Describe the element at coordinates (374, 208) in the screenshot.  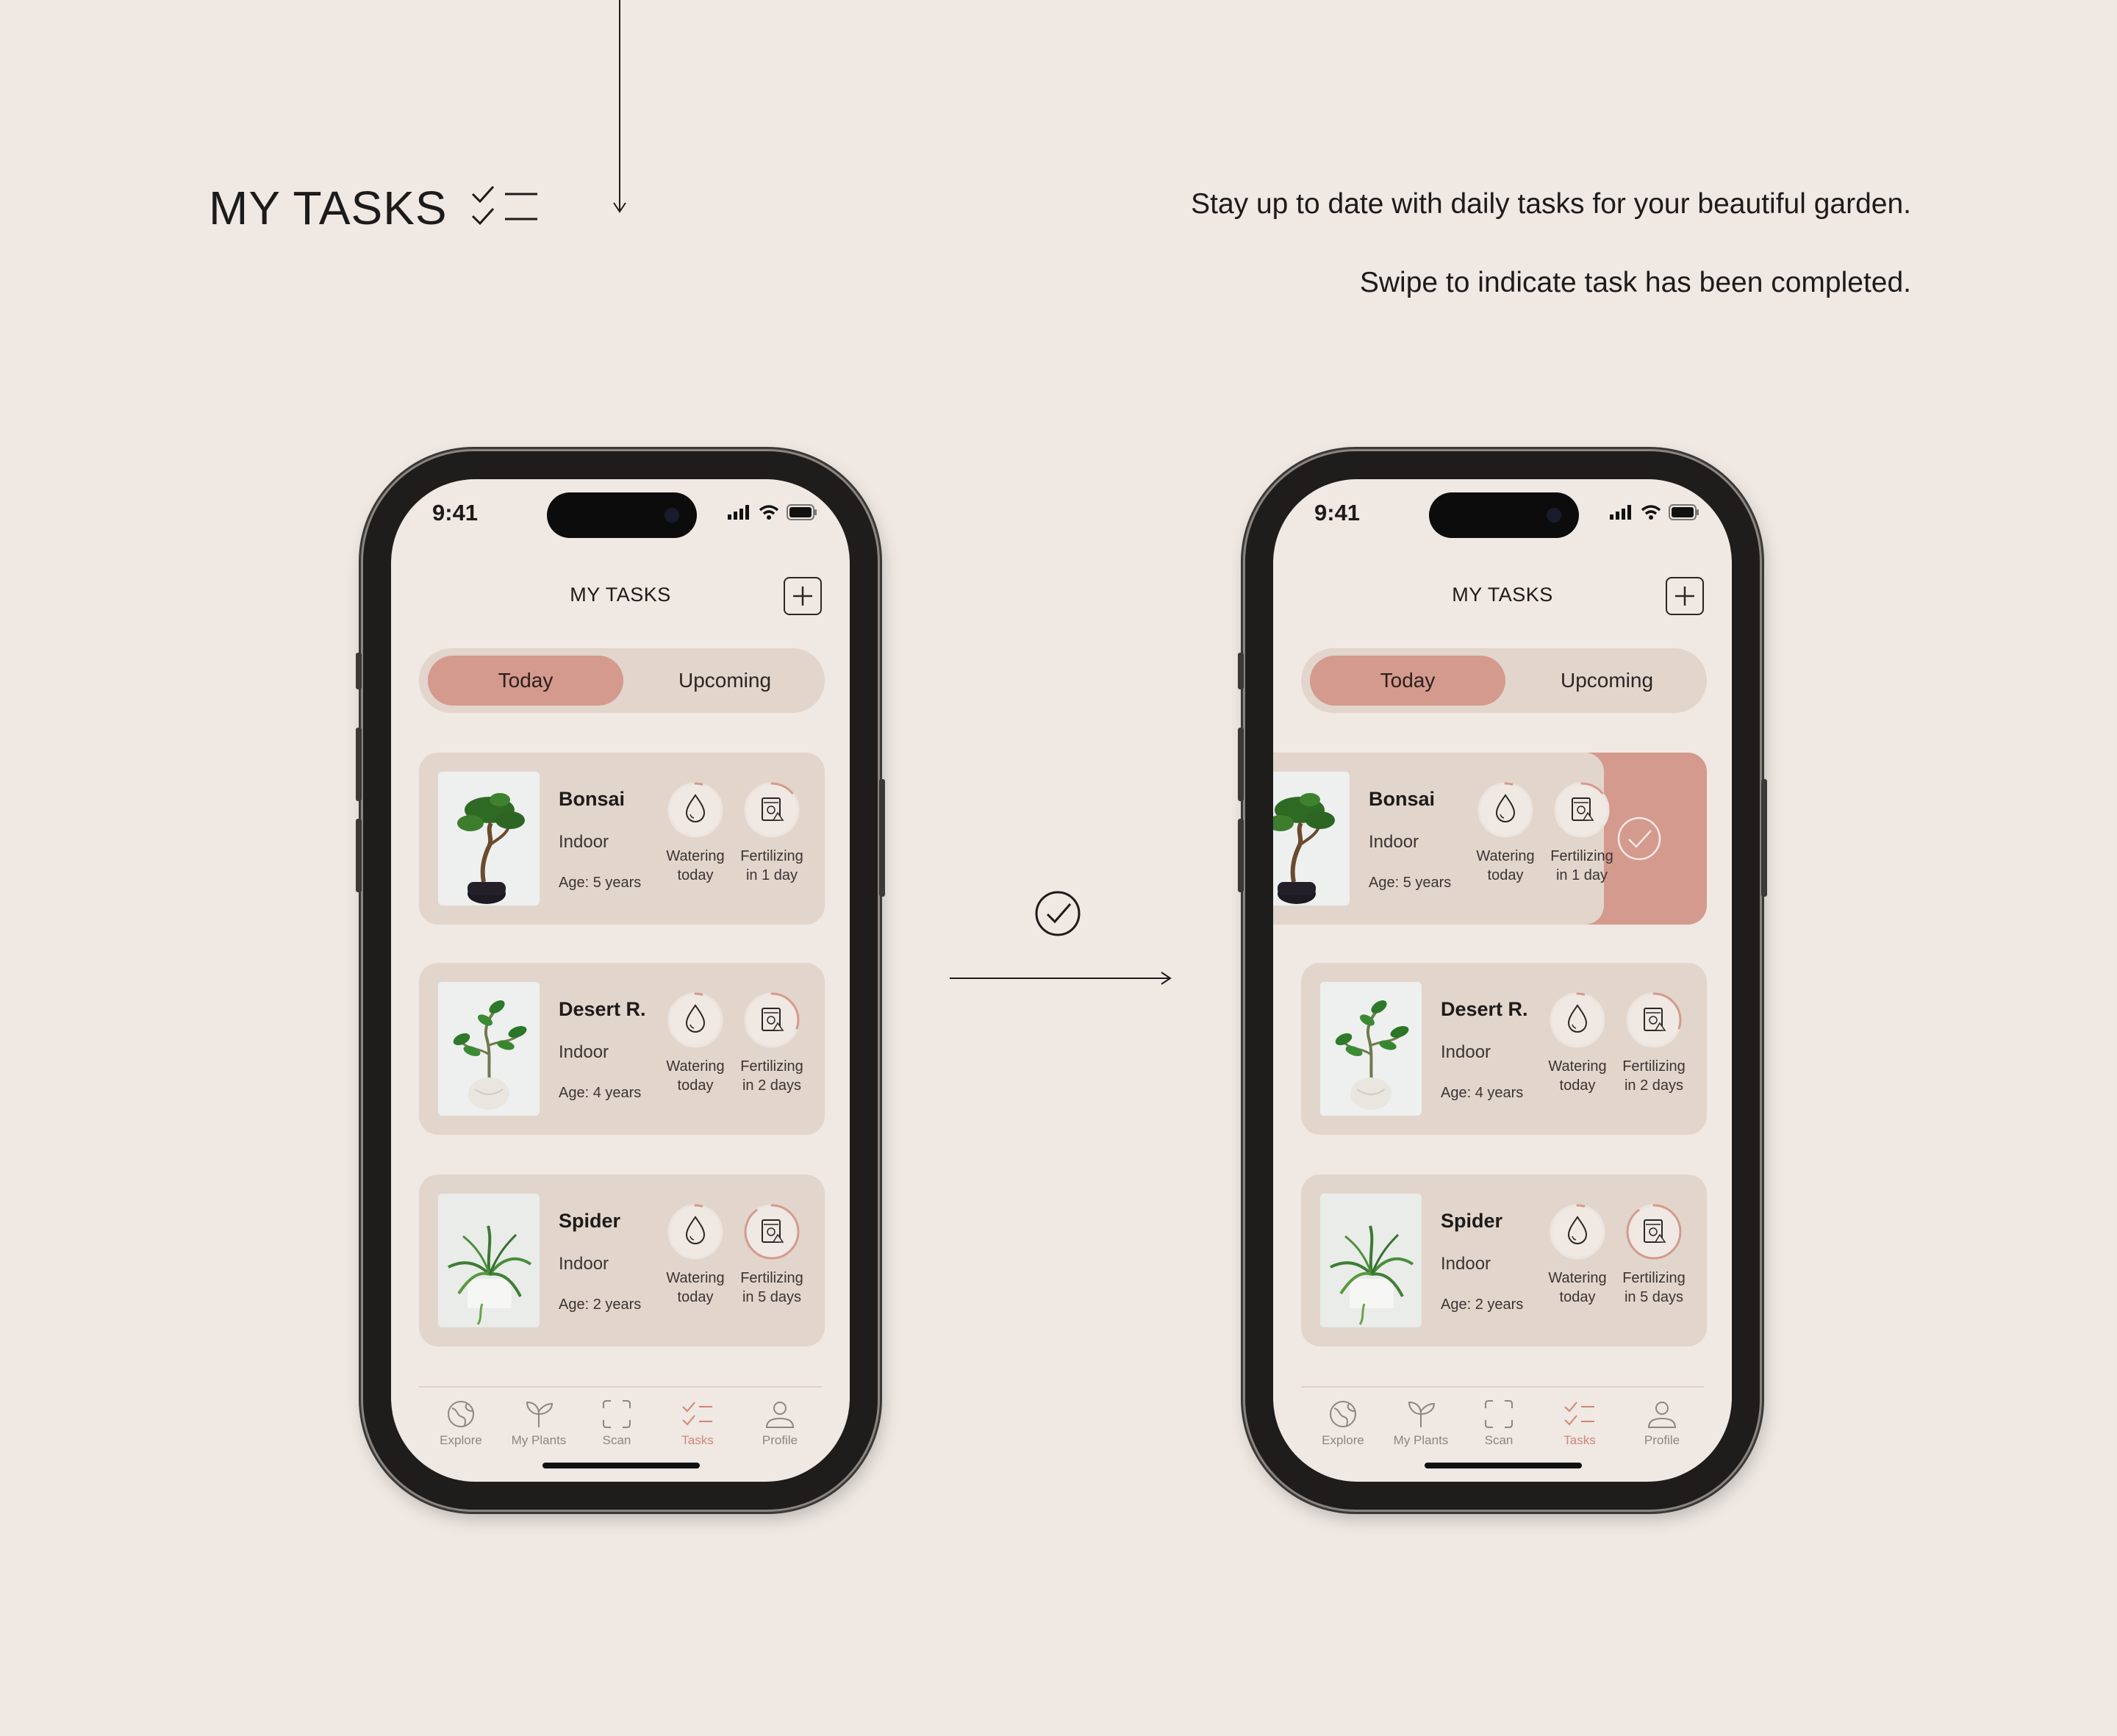
I see `page-title-group: MY TASKS` at that location.